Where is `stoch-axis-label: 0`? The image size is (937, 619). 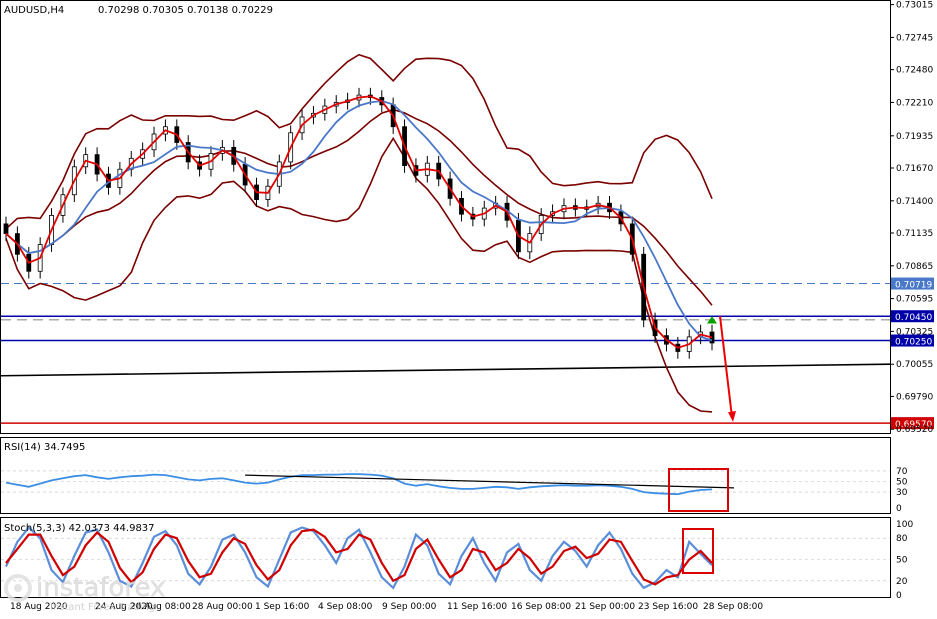
stoch-axis-label: 0 is located at coordinates (899, 596).